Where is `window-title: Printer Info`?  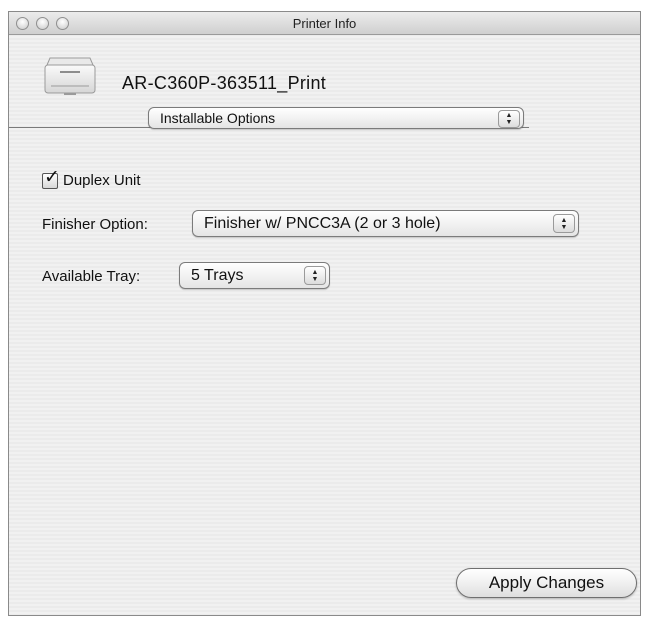 window-title: Printer Info is located at coordinates (324, 23).